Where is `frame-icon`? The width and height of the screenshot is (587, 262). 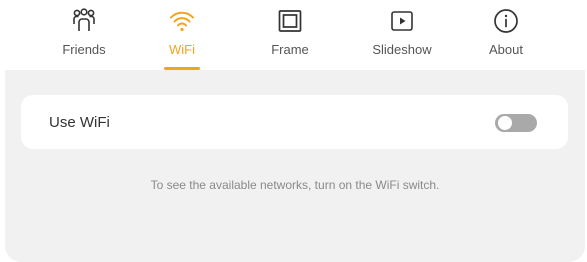
frame-icon is located at coordinates (290, 21).